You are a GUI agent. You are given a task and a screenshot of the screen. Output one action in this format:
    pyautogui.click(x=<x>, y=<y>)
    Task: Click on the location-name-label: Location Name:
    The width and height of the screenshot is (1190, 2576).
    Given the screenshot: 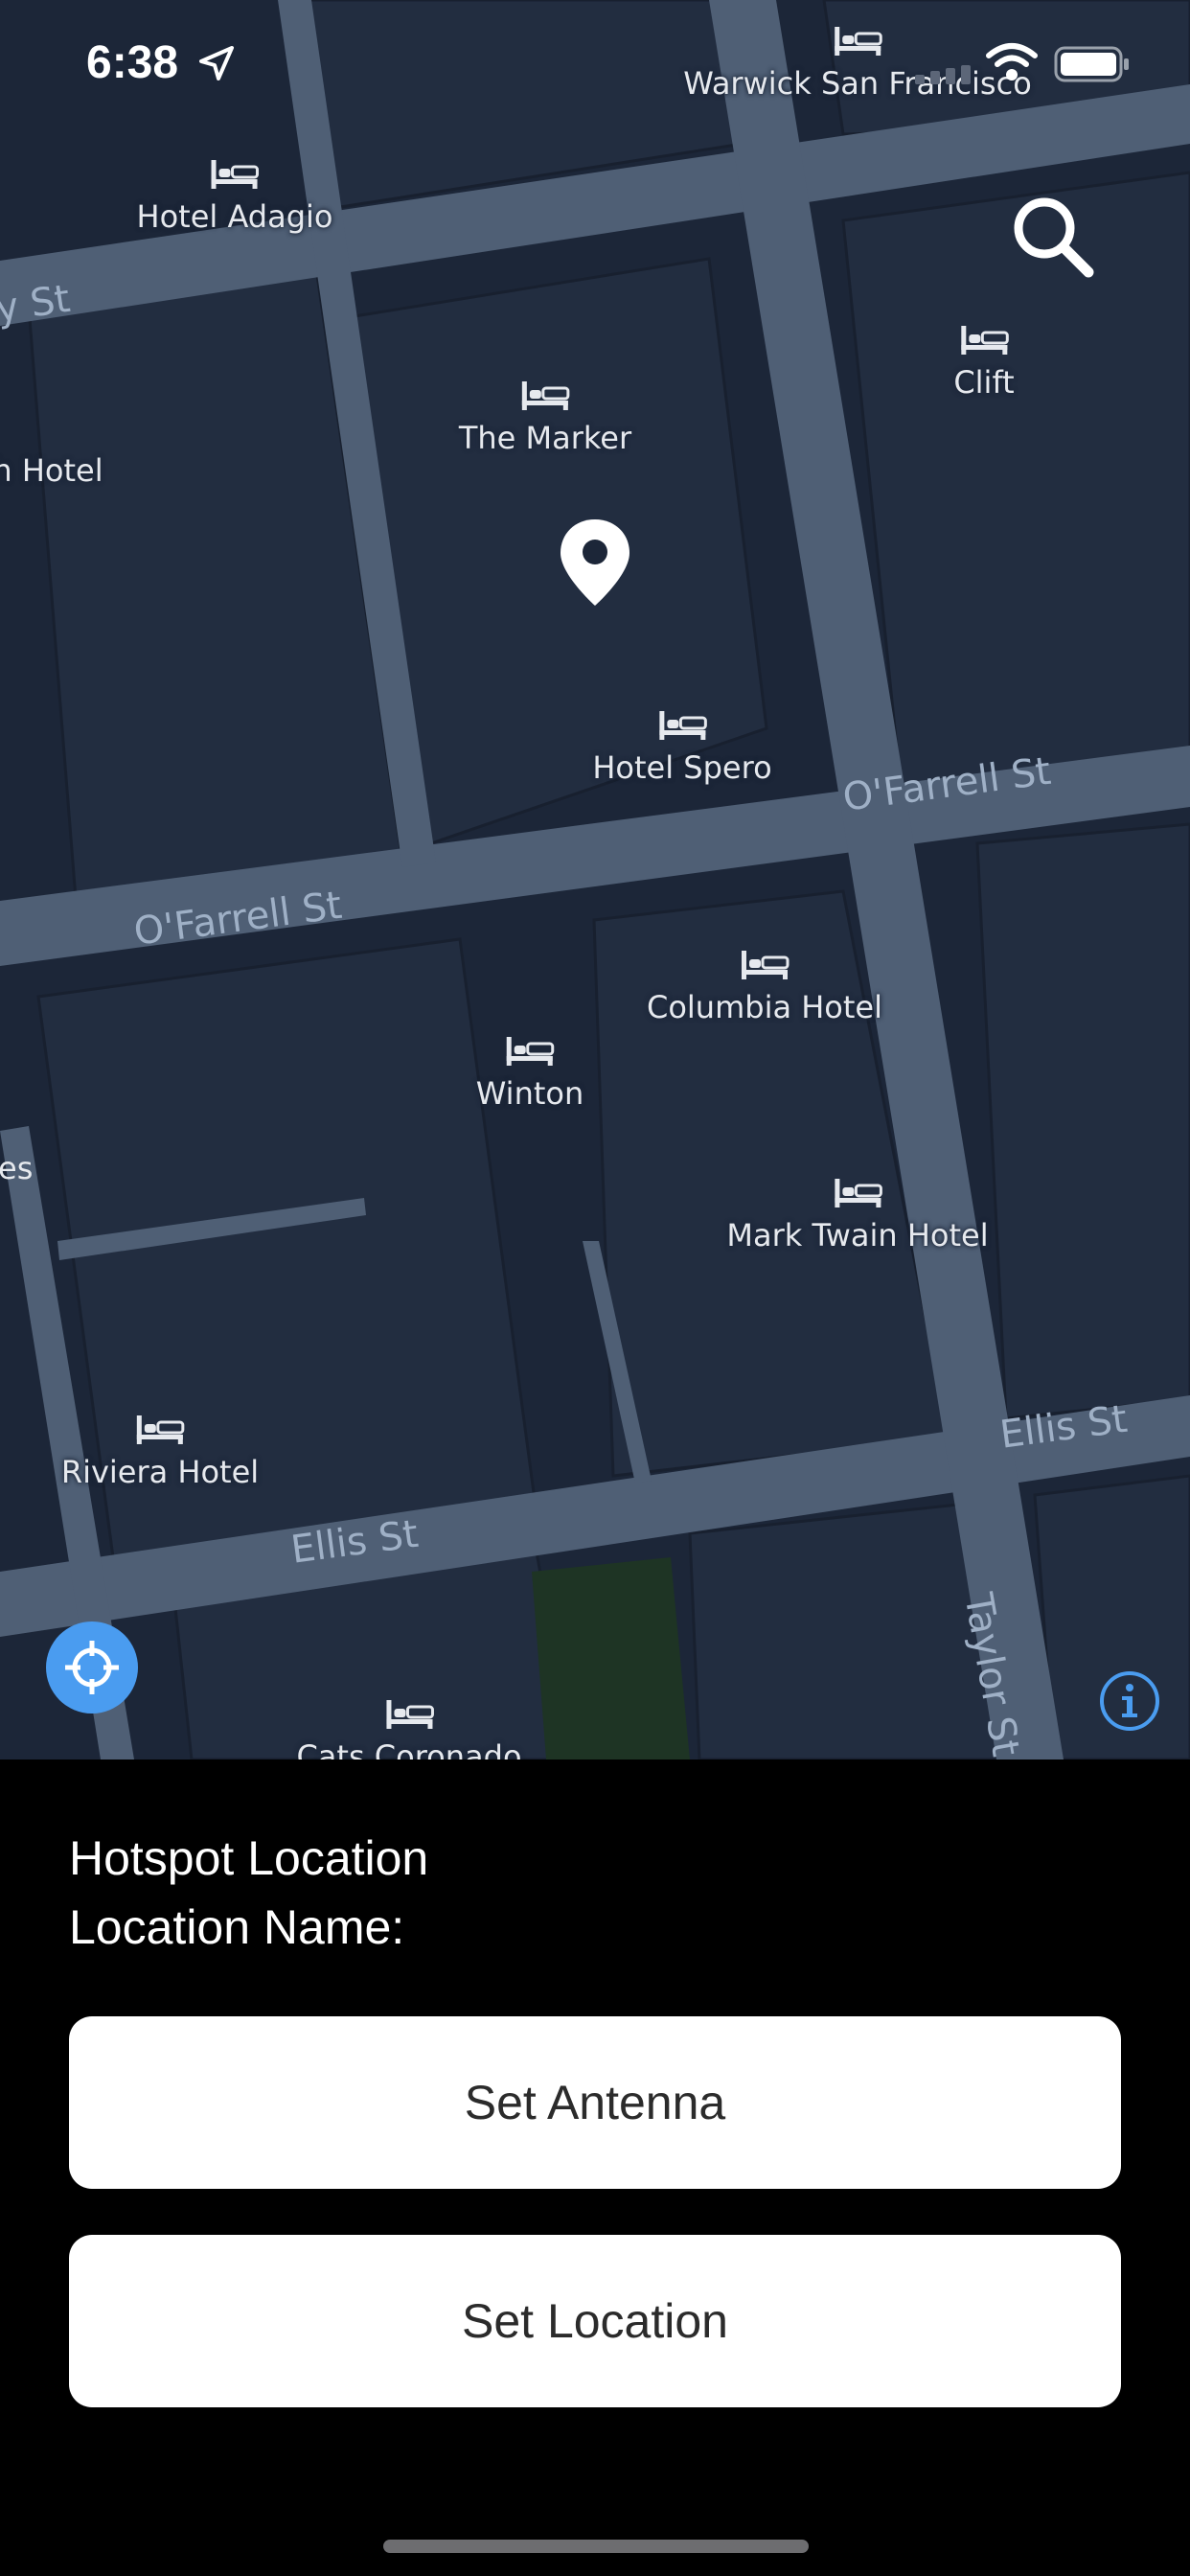 What is the action you would take?
    pyautogui.click(x=237, y=1927)
    